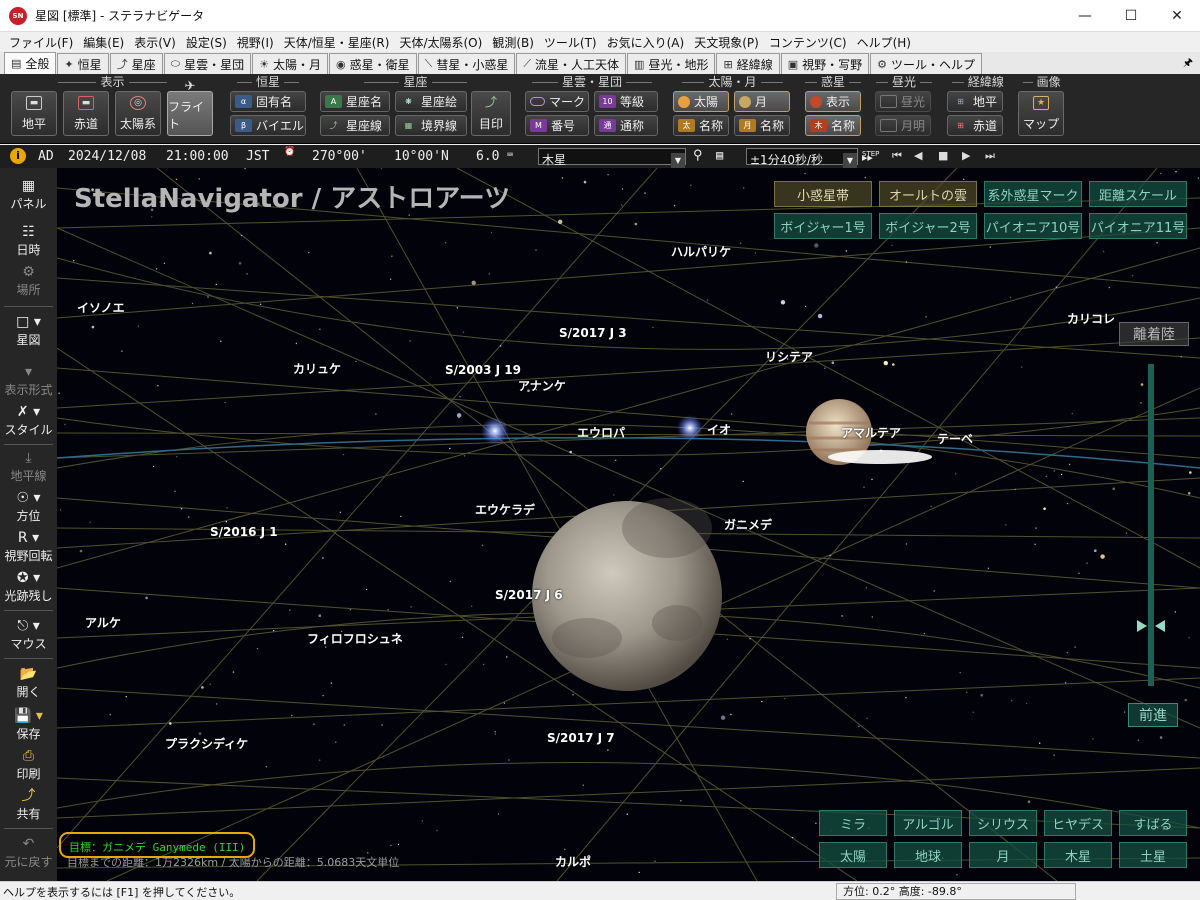  I want to click on menu-favorites: お気に入り(A), so click(646, 42).